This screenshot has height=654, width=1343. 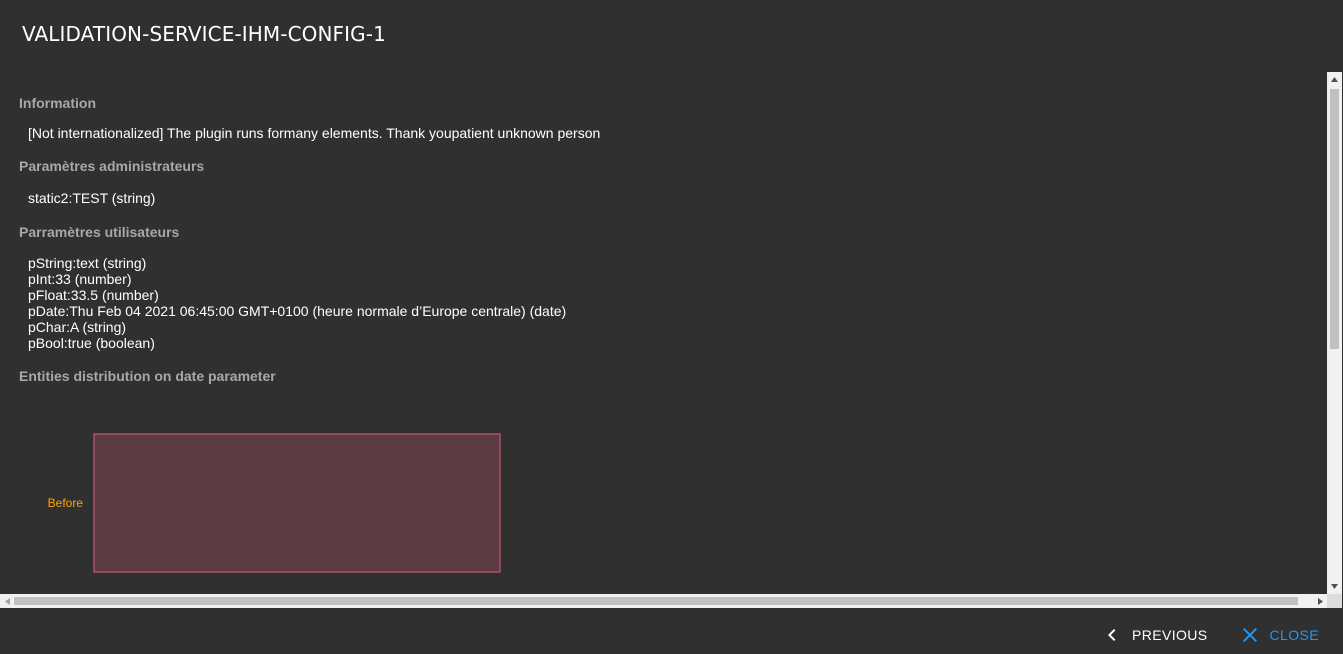 What do you see at coordinates (297, 503) in the screenshot?
I see `chart-bar` at bounding box center [297, 503].